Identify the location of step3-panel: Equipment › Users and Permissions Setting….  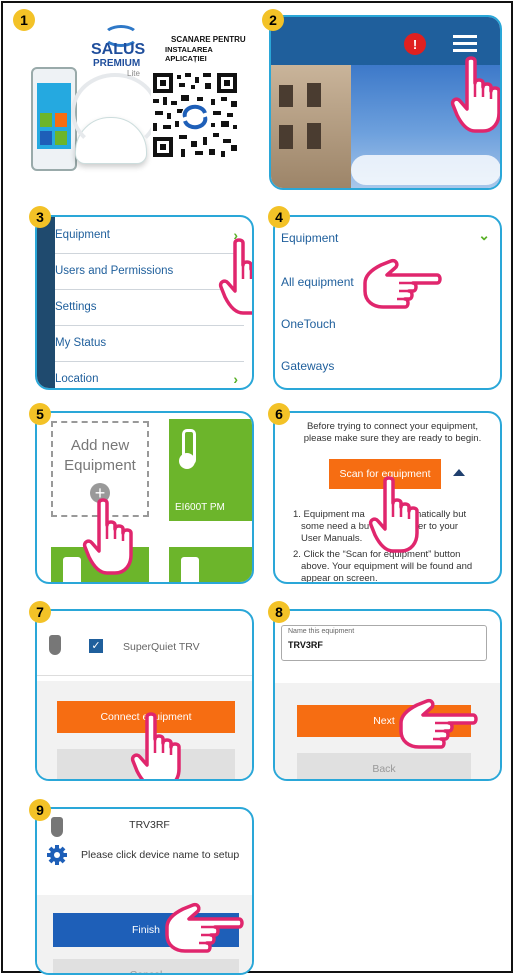
(144, 302).